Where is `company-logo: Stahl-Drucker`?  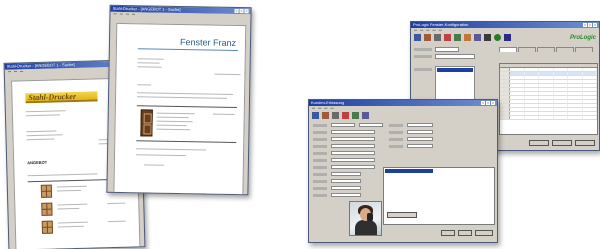
company-logo: Stahl-Drucker is located at coordinates (61, 97).